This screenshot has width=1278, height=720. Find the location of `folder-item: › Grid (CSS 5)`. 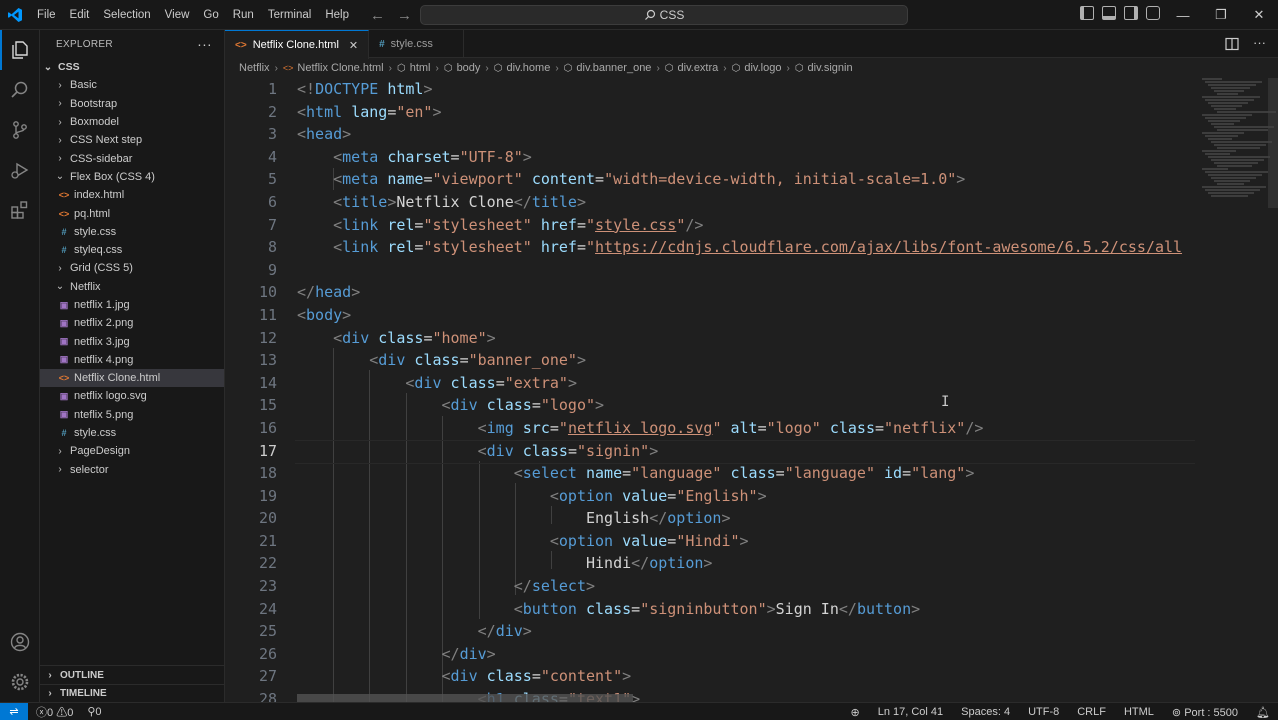

folder-item: › Grid (CSS 5) is located at coordinates (132, 268).